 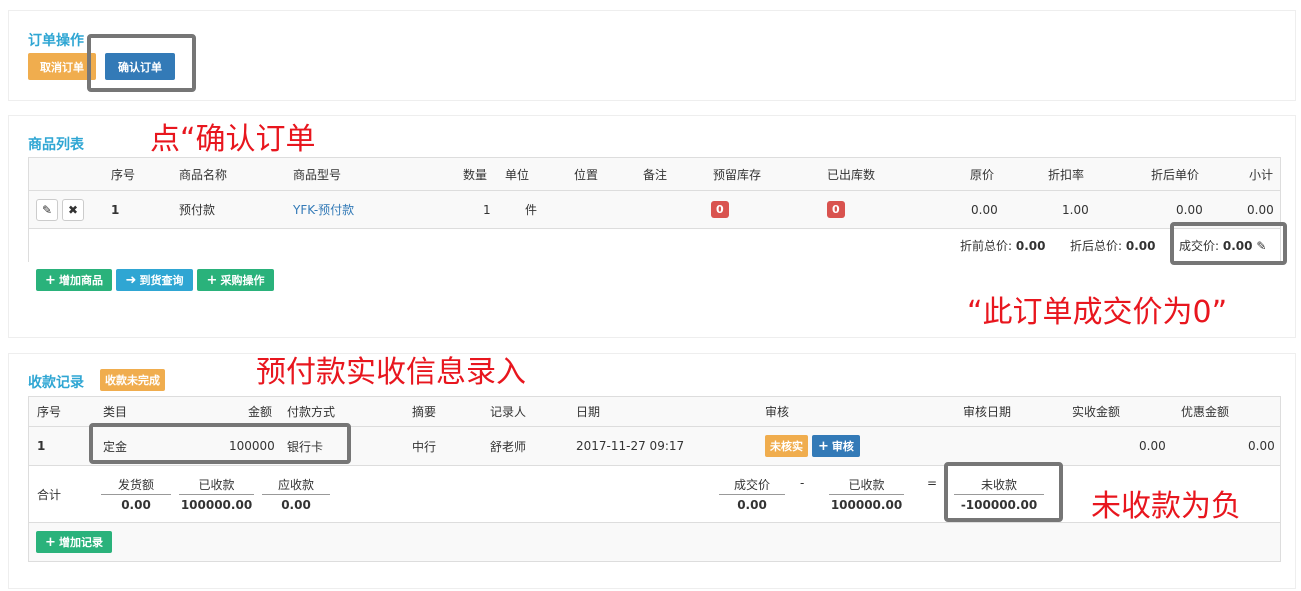 What do you see at coordinates (777, 412) in the screenshot?
I see `pcol-audit: 审核` at bounding box center [777, 412].